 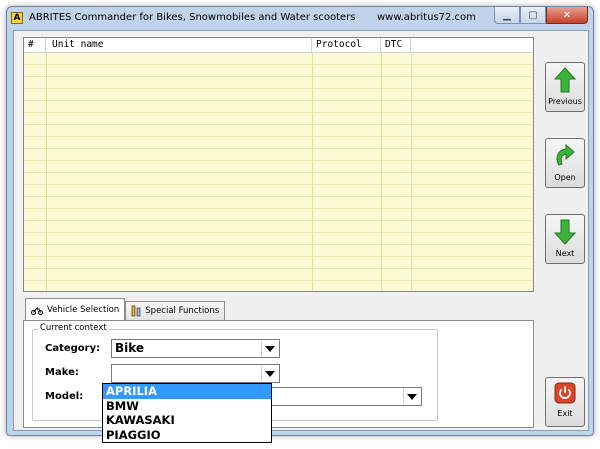 What do you see at coordinates (346, 45) in the screenshot?
I see `column-header-protocol: Protocol` at bounding box center [346, 45].